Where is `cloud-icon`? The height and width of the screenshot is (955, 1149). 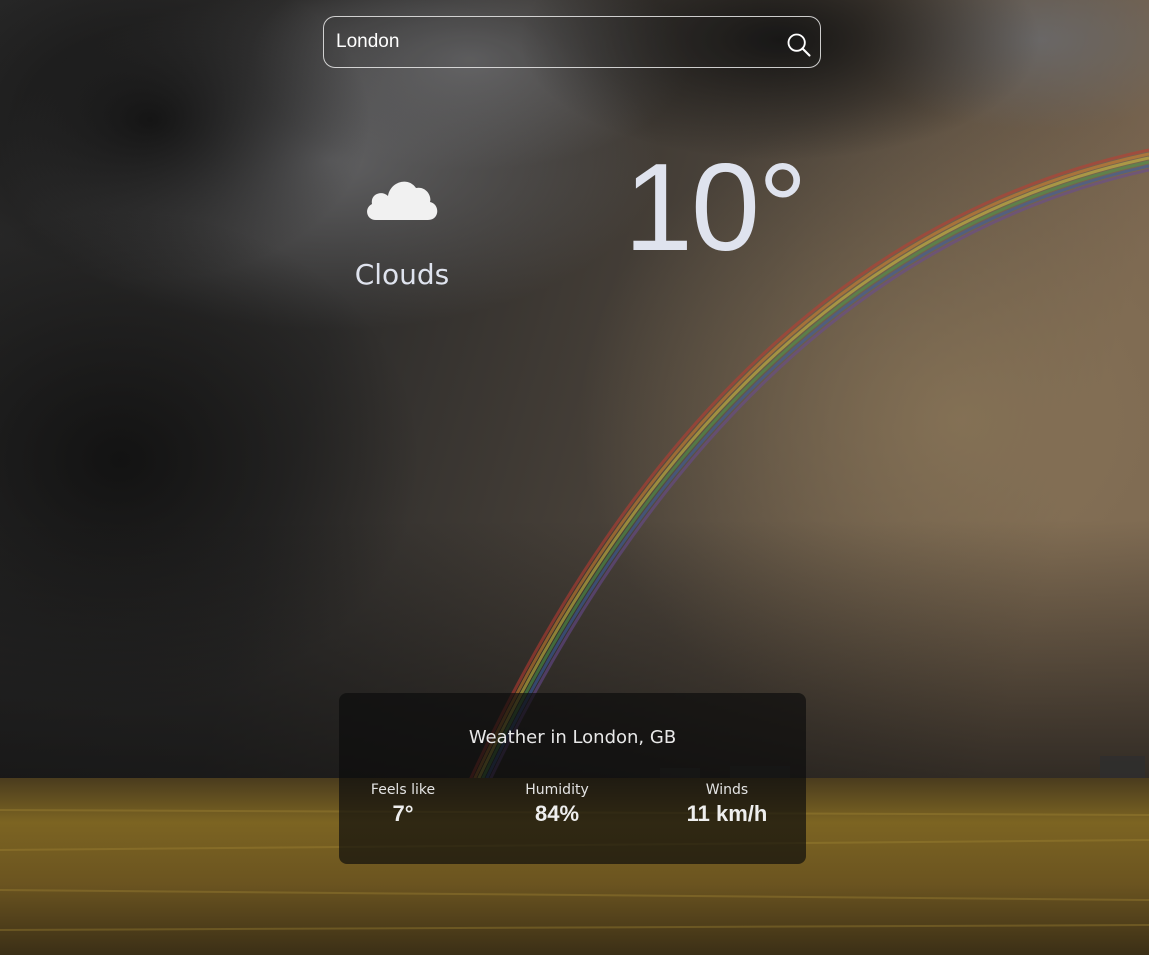 cloud-icon is located at coordinates (402, 200).